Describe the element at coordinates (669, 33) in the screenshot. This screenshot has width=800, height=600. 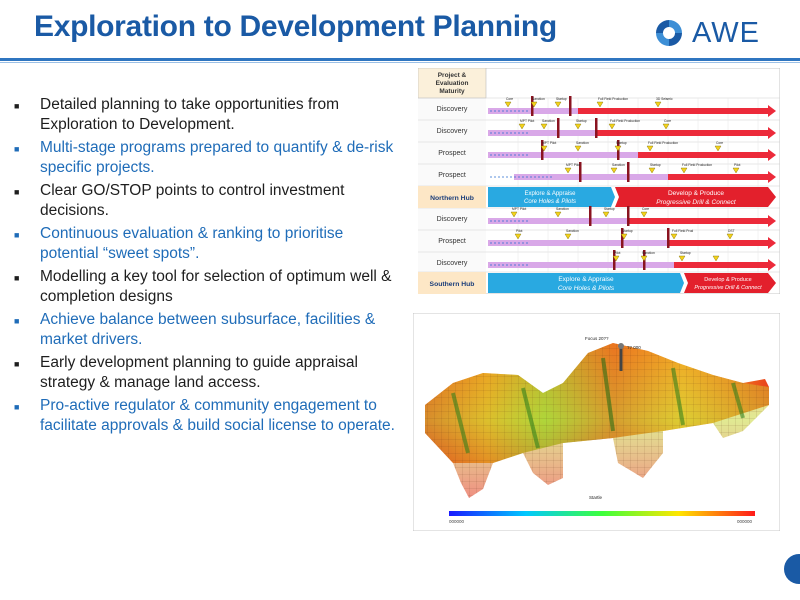
I see `awe-logo-icon` at that location.